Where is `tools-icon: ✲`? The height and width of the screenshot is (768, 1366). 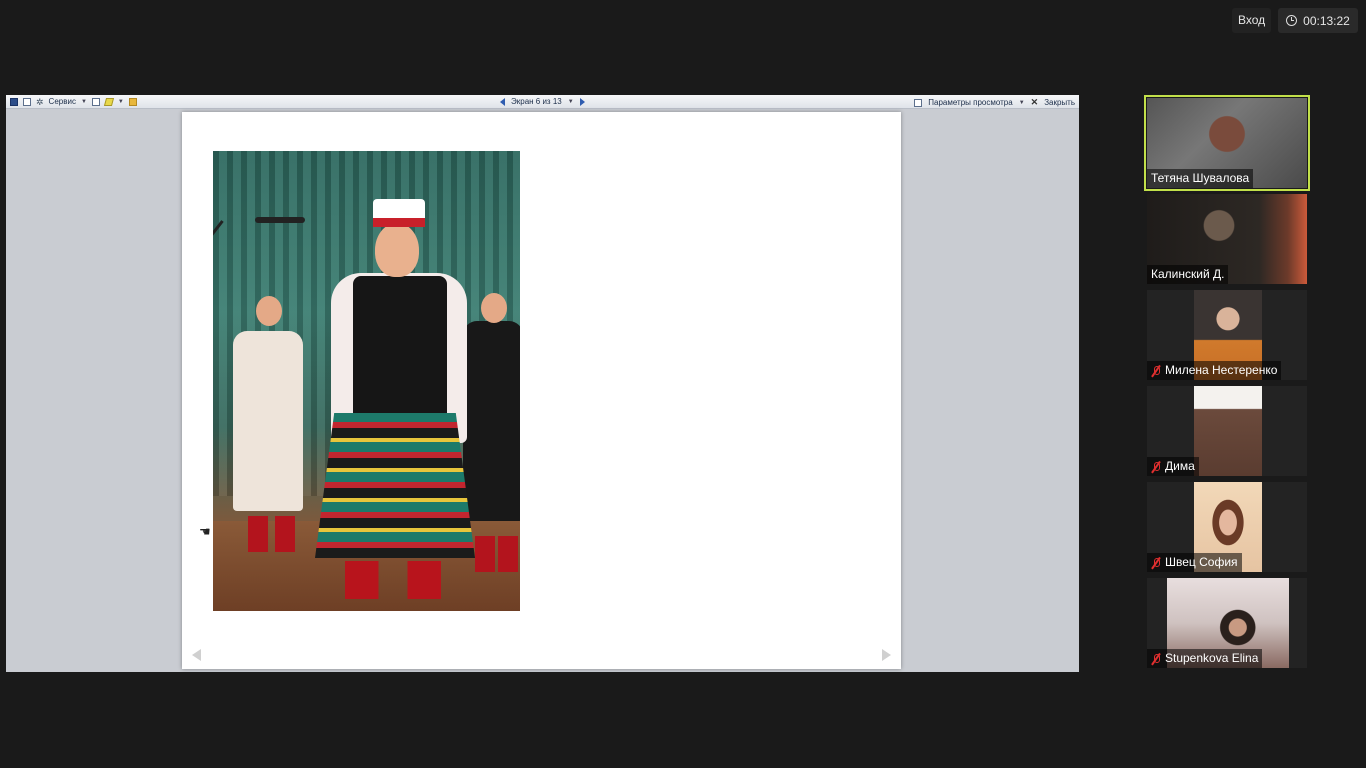 tools-icon: ✲ is located at coordinates (40, 101).